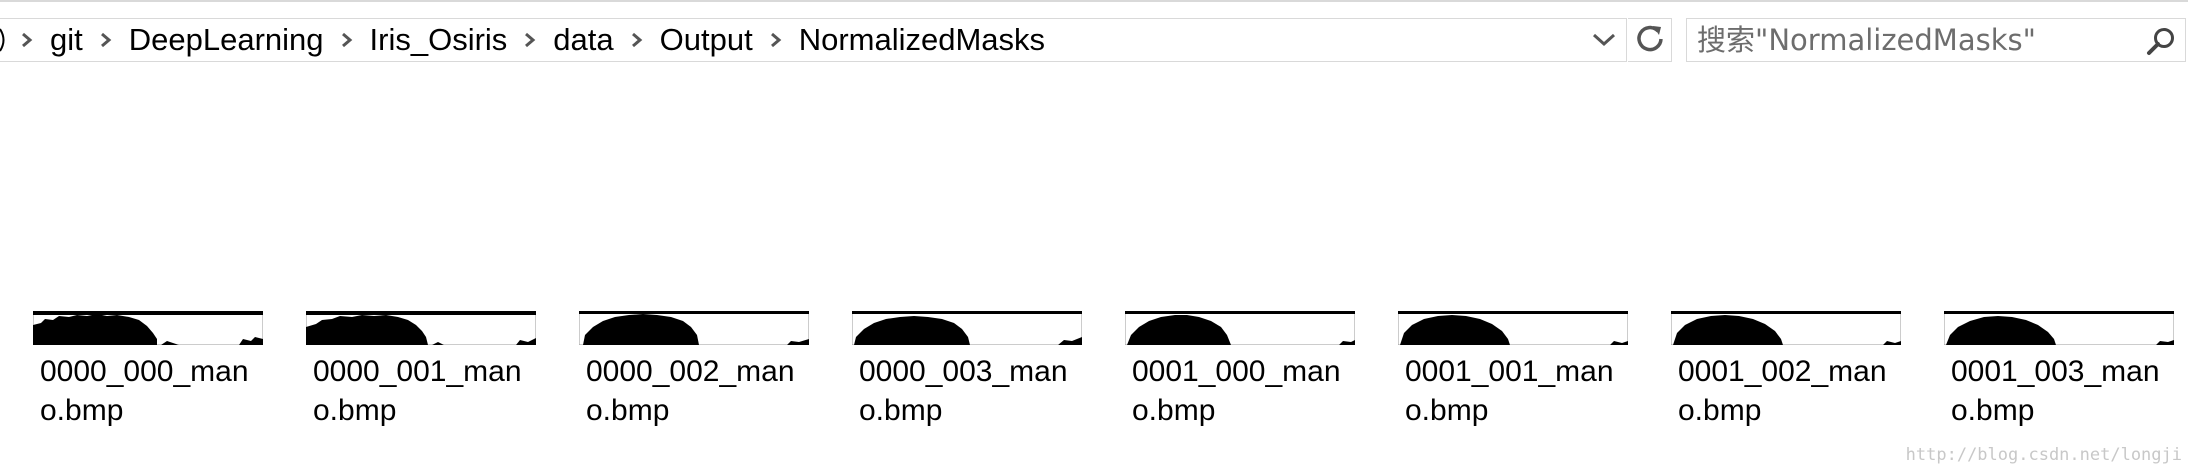  I want to click on file-item: 0000_001_mano.bmp, so click(423, 373).